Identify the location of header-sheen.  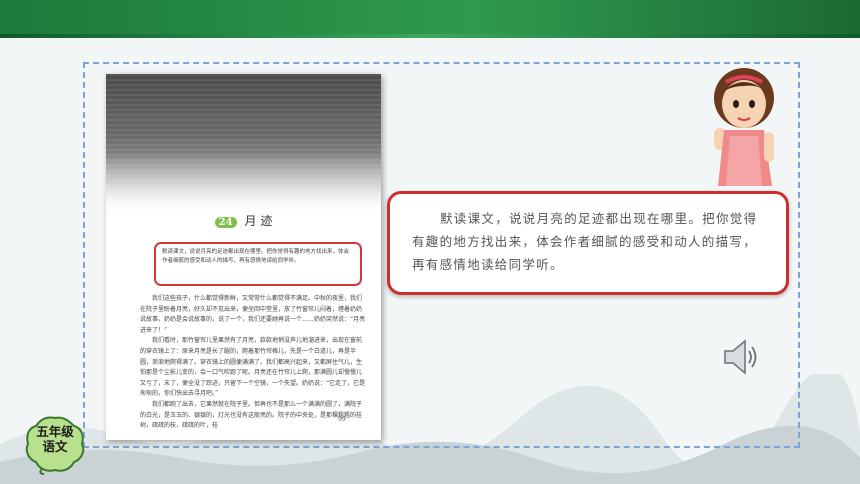
(430, 36).